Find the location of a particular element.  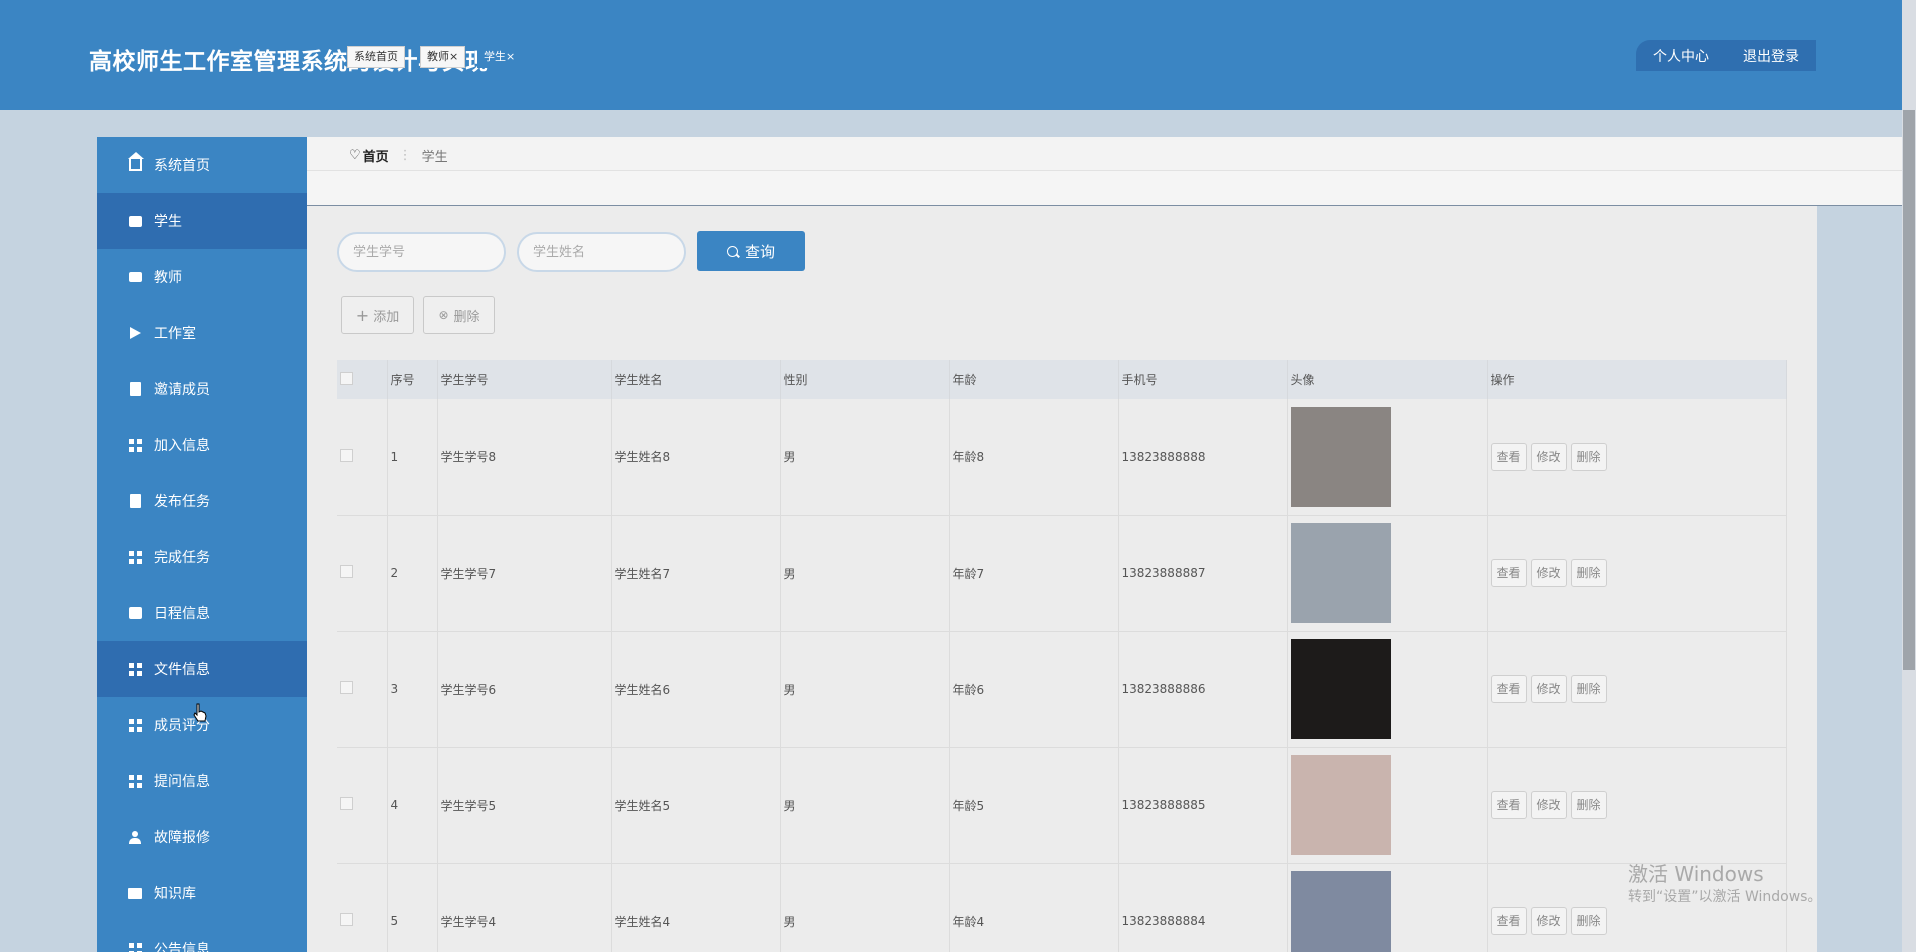

table-row: 1 学生学号8 学生姓名8 男年龄8 13823888888 查看 修改 删除 is located at coordinates (1062, 457).